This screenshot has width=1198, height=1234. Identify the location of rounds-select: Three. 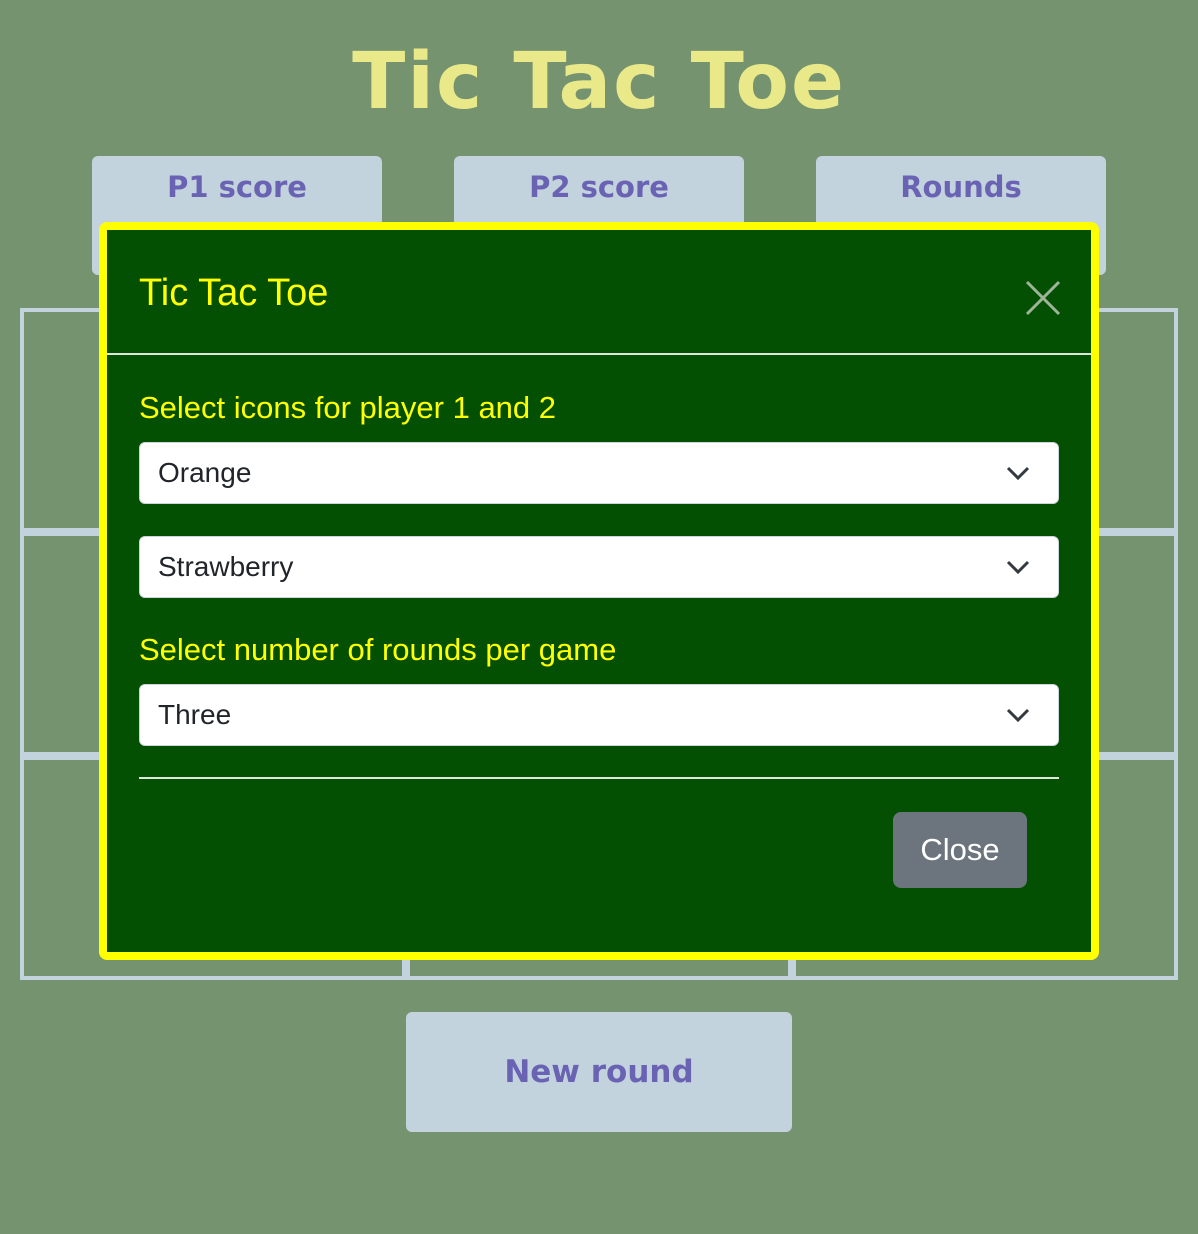
(599, 715).